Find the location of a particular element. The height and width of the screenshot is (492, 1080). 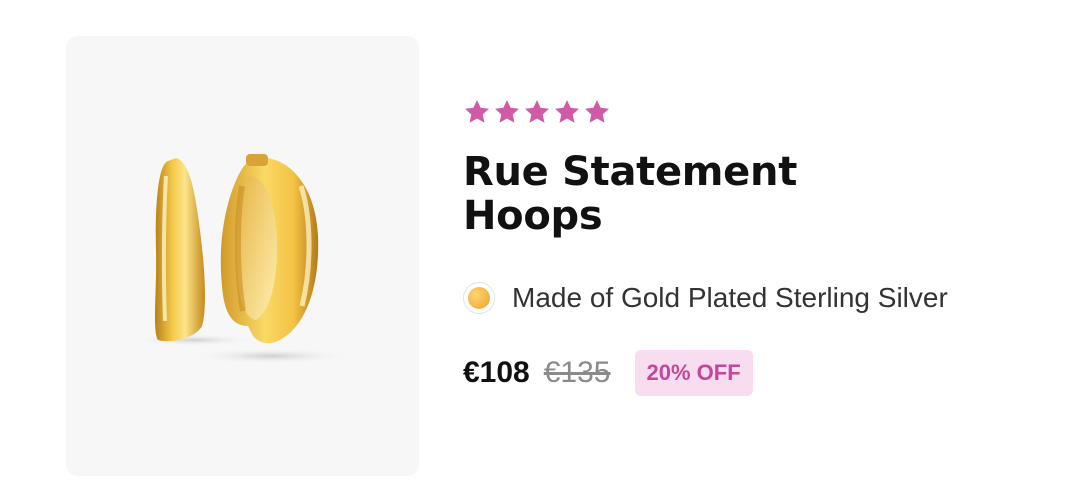

current-price: €108 is located at coordinates (496, 372).